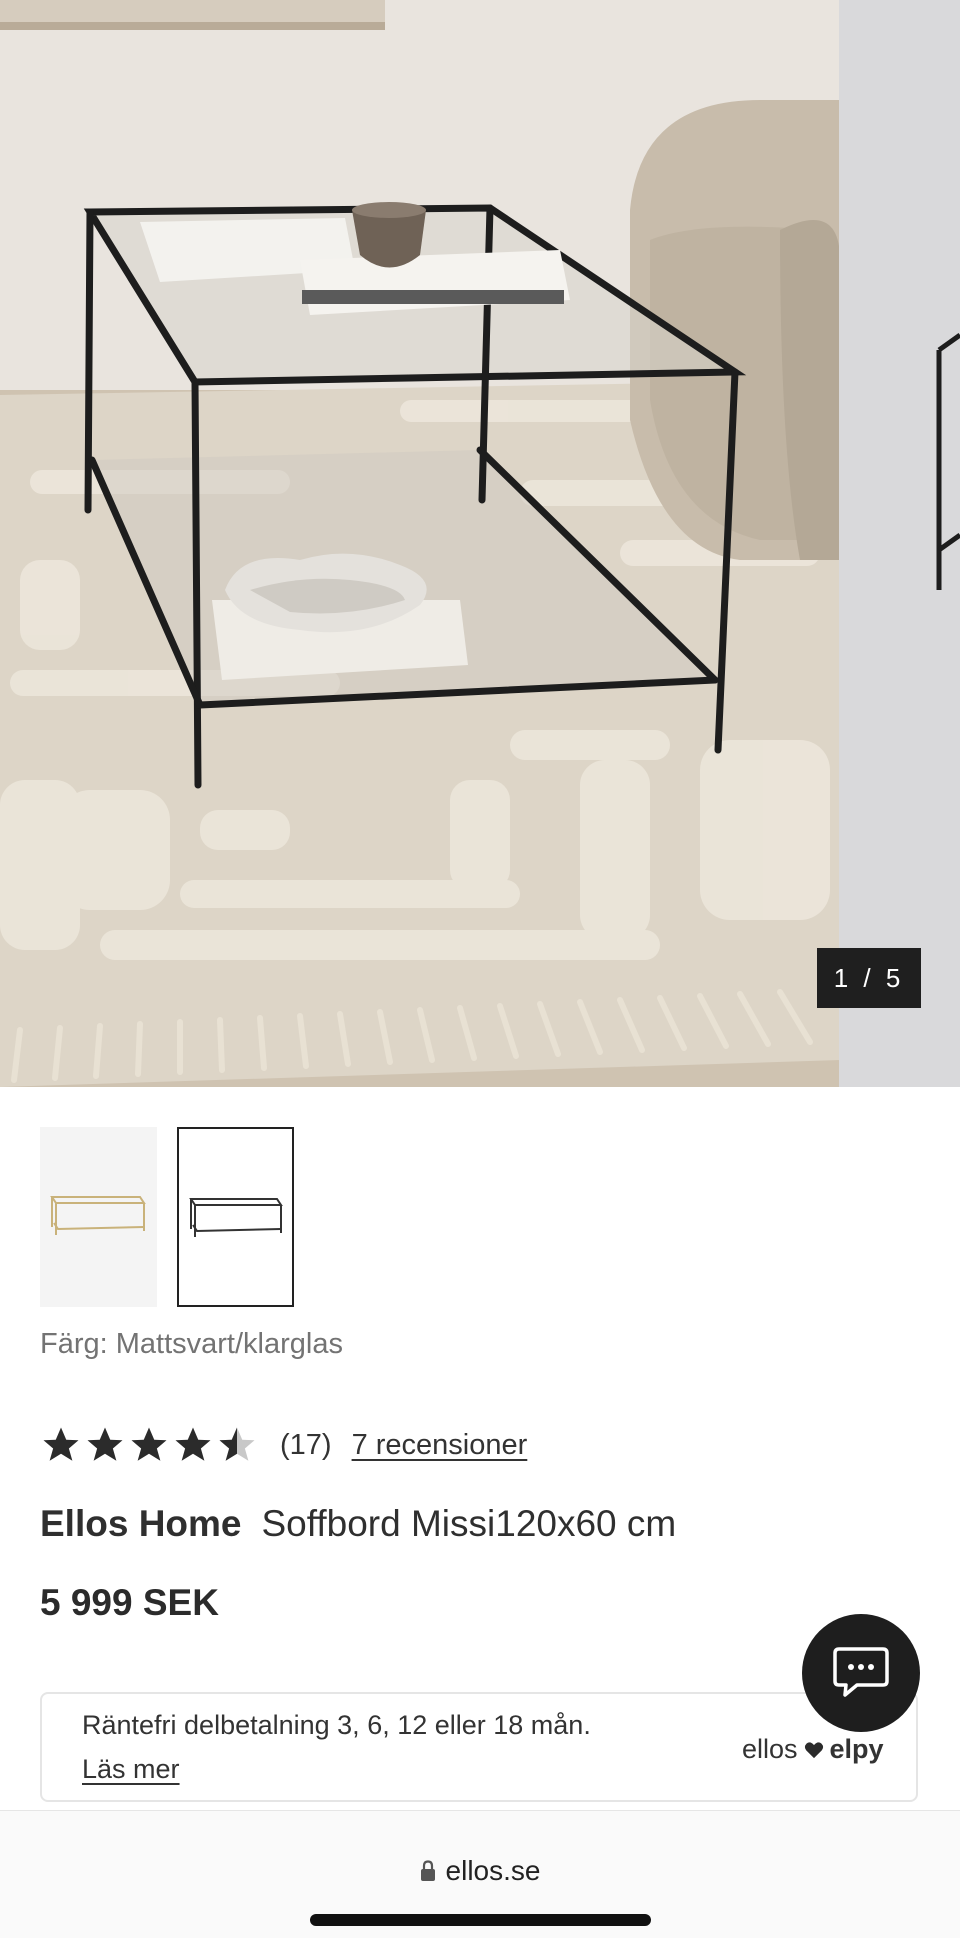  What do you see at coordinates (869, 978) in the screenshot?
I see `image-counter: 1 / 5` at bounding box center [869, 978].